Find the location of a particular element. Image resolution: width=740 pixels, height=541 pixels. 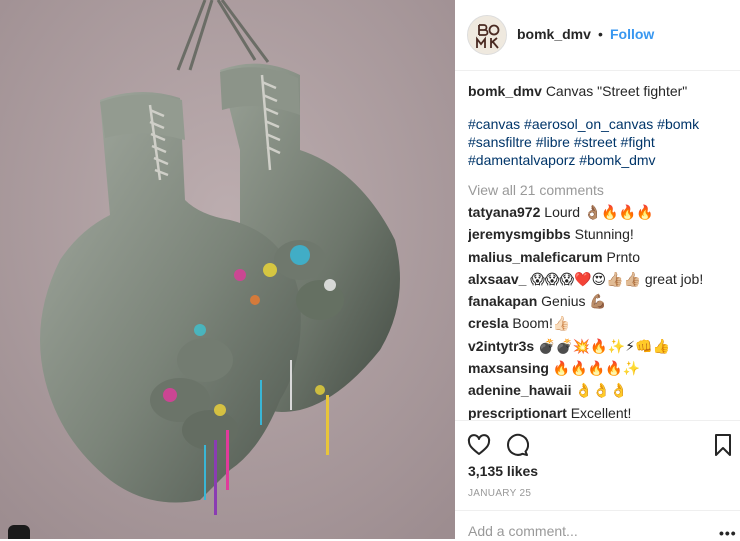

post-date: JANUARY 25 is located at coordinates (500, 493).